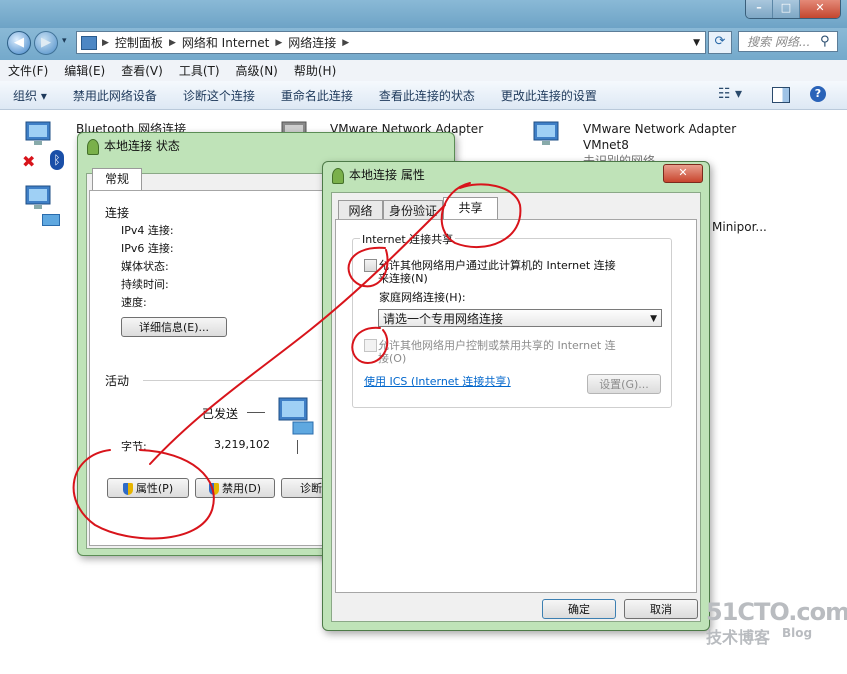  Describe the element at coordinates (392, 358) in the screenshot. I see `allow-control-label-line2: 接(O)` at that location.